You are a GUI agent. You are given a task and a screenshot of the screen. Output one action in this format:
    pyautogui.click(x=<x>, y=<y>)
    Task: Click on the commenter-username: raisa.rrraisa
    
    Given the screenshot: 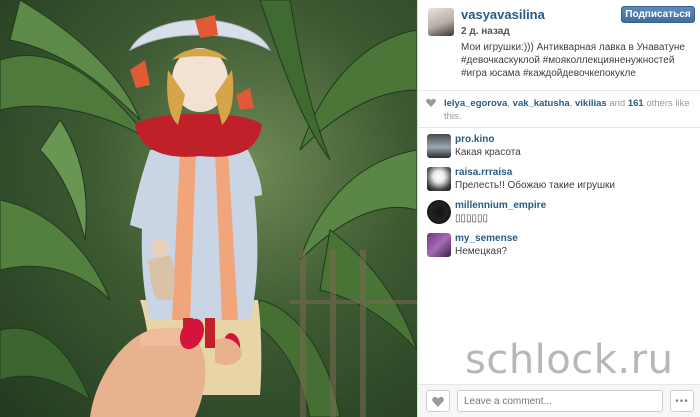 What is the action you would take?
    pyautogui.click(x=483, y=172)
    